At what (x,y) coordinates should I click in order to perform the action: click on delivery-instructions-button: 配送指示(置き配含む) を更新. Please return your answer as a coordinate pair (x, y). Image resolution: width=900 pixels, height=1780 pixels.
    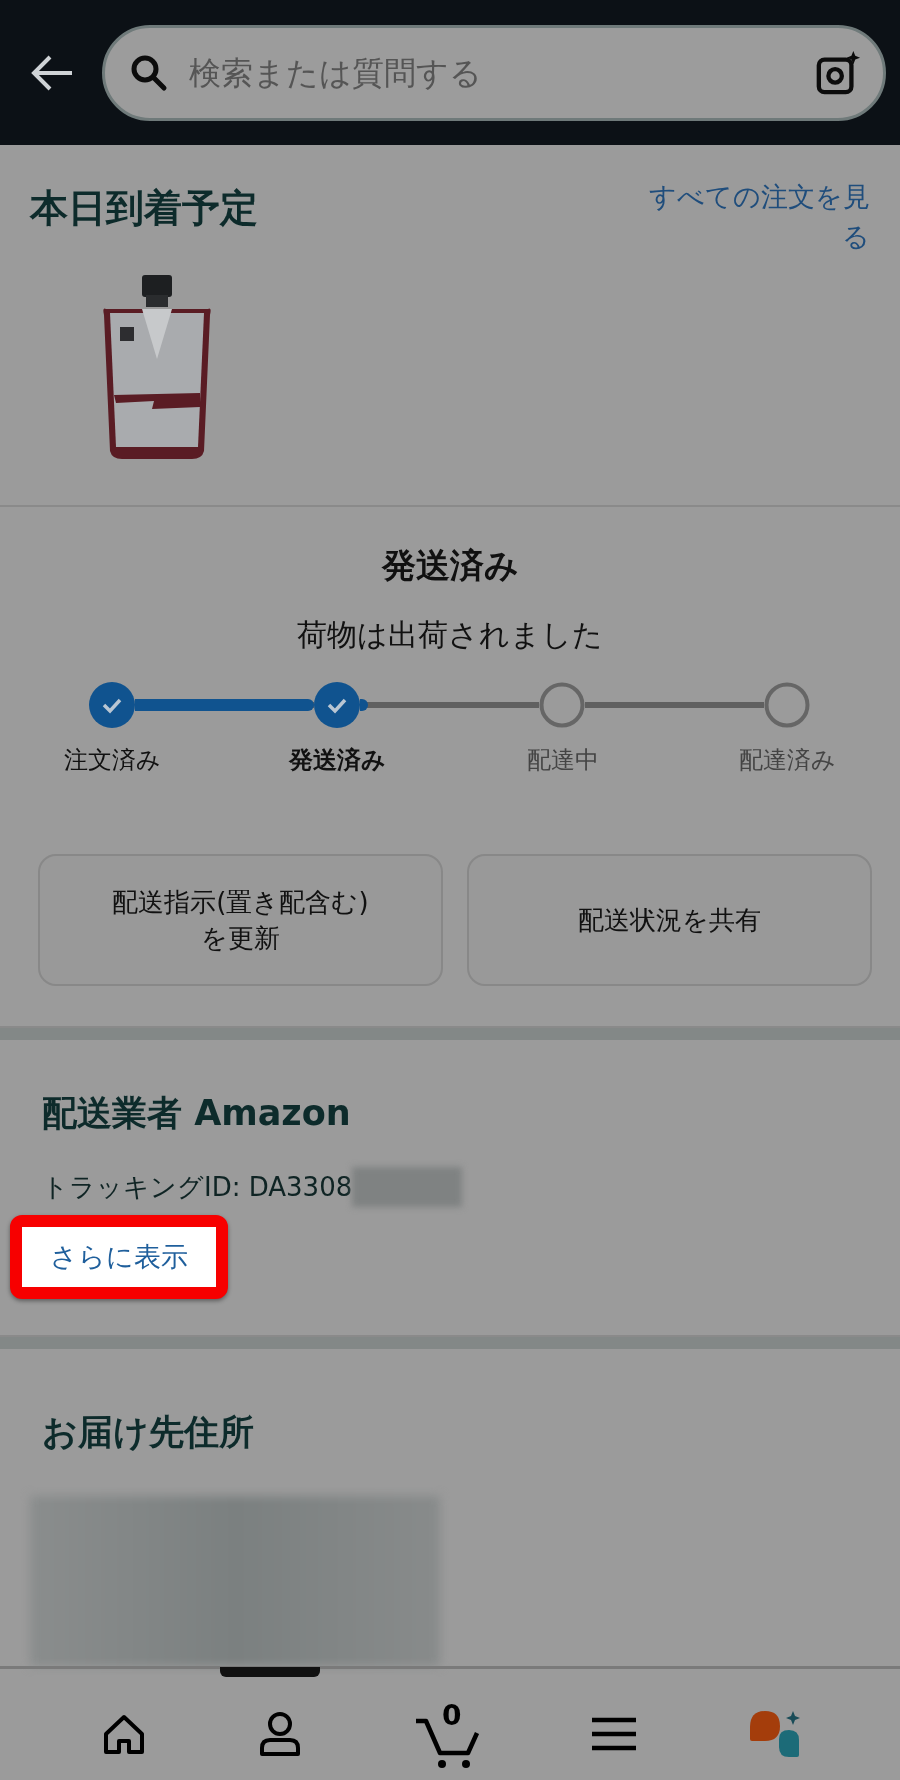
    Looking at the image, I should click on (240, 920).